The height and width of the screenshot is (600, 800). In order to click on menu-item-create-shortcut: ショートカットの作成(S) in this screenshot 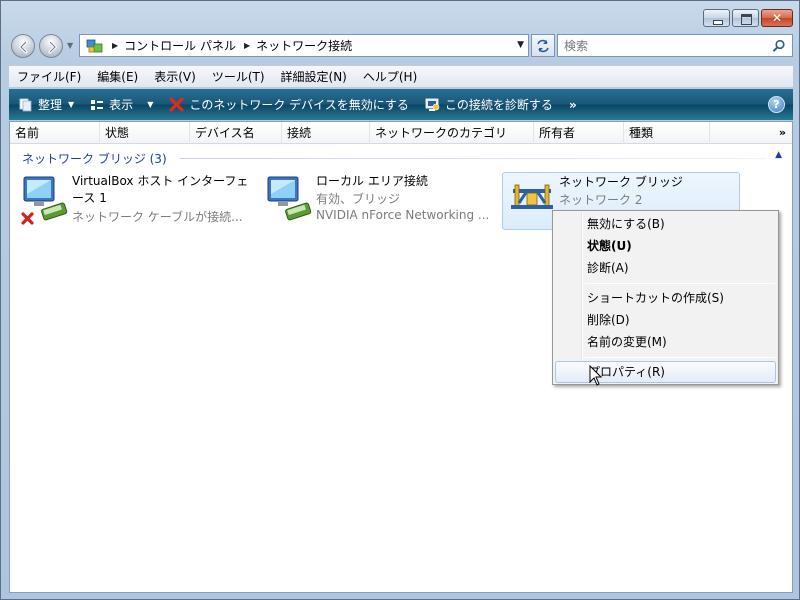, I will do `click(665, 298)`.